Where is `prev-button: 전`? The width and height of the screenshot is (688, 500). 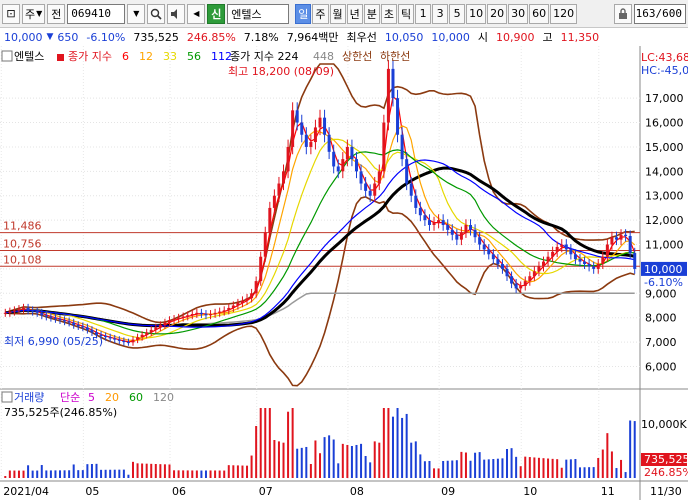 prev-button: 전 is located at coordinates (56, 13).